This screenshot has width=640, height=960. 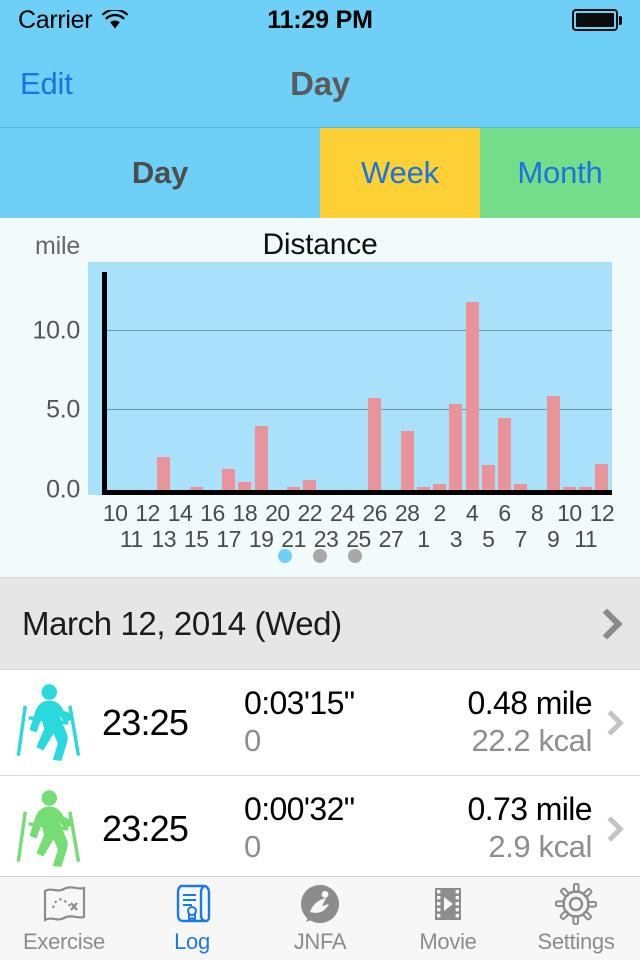 I want to click on activity-row: 23:25 0:03'15" 0 0.48 mile 22.2 kcal, so click(x=320, y=723).